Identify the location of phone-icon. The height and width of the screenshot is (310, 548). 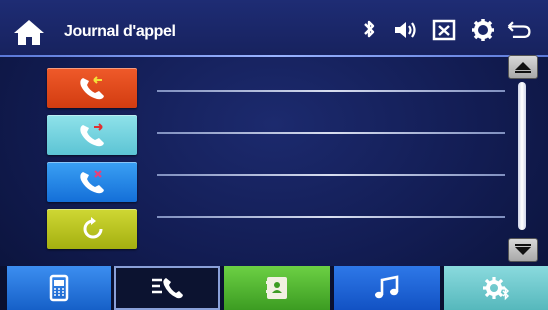
(59, 288).